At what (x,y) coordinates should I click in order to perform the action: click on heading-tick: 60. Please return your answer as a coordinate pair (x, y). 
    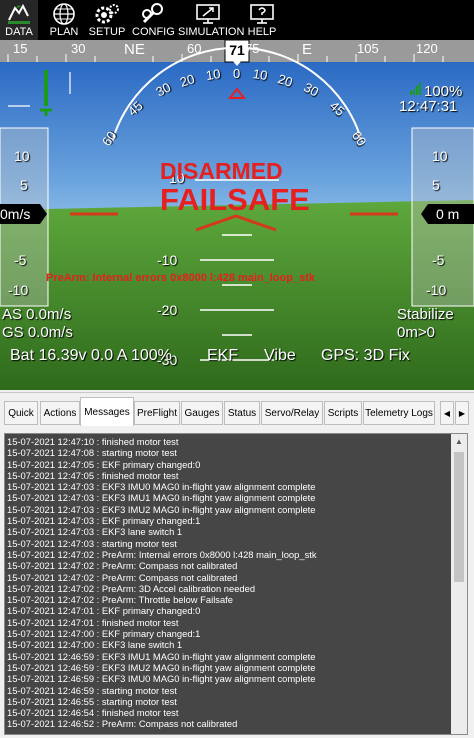
    Looking at the image, I should click on (194, 48).